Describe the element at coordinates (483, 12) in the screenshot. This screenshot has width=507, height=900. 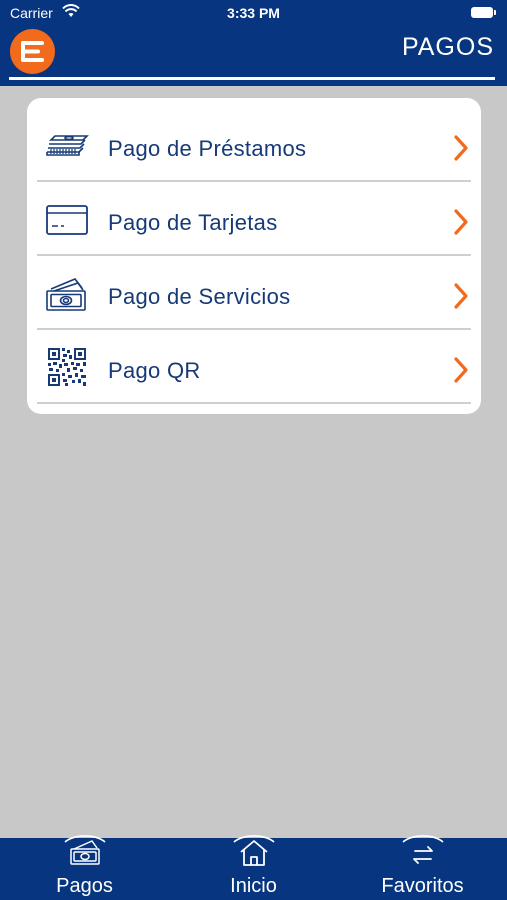
I see `battery-icon` at that location.